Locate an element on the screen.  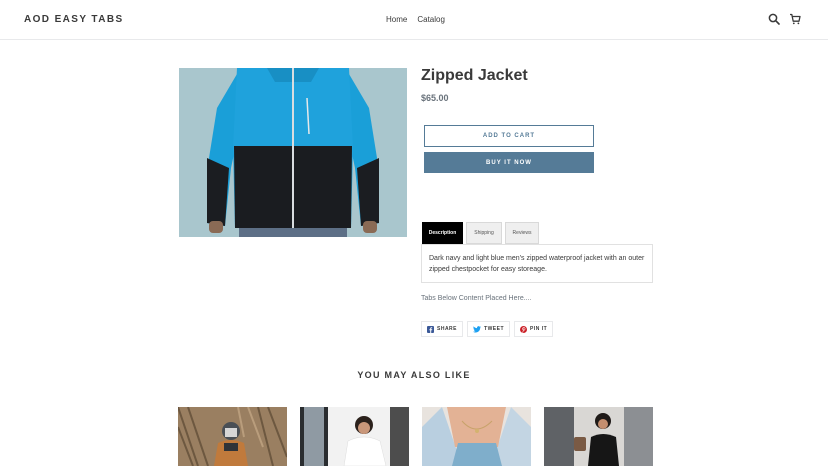
social-share: SHARE TWEET PIN IT is located at coordinates (487, 329).